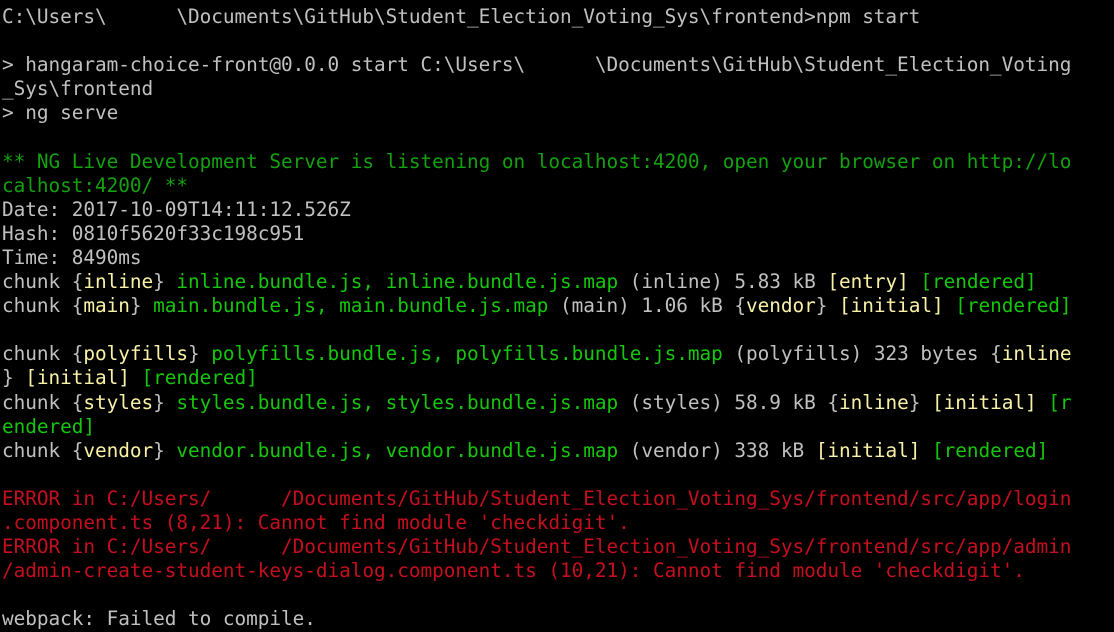  Describe the element at coordinates (176, 209) in the screenshot. I see `console-text-segment: Date: 2017-10-09T14:11:12.526Z` at that location.